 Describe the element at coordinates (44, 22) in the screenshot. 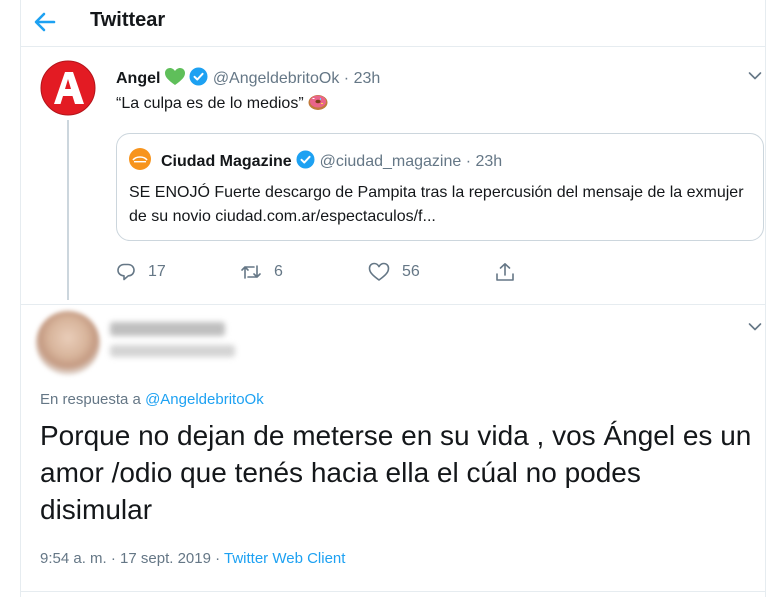

I see `arrow-left-icon` at that location.